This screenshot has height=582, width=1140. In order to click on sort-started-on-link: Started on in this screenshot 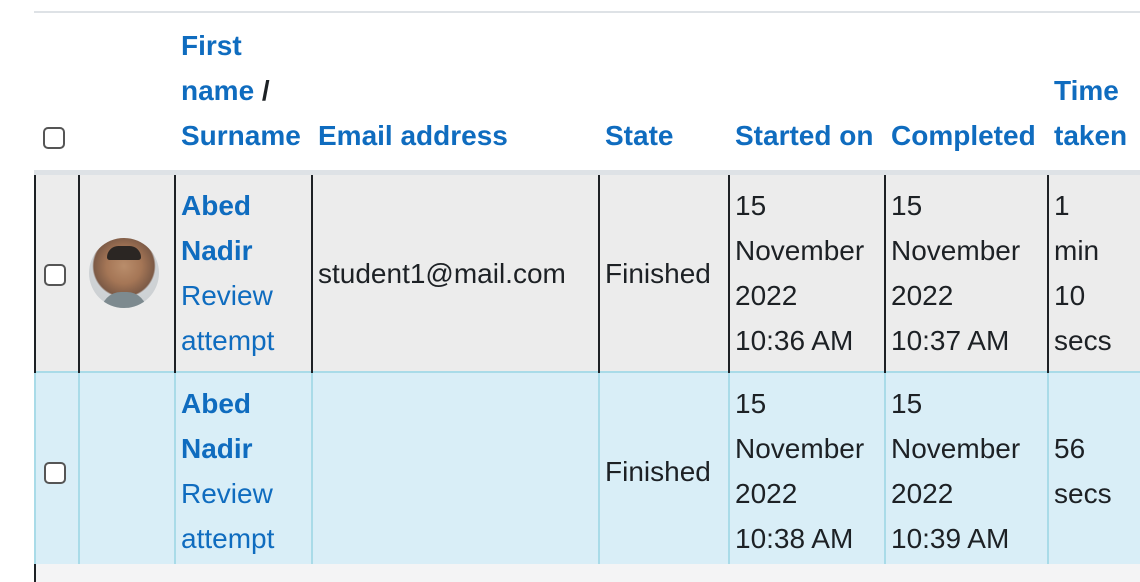, I will do `click(807, 94)`.